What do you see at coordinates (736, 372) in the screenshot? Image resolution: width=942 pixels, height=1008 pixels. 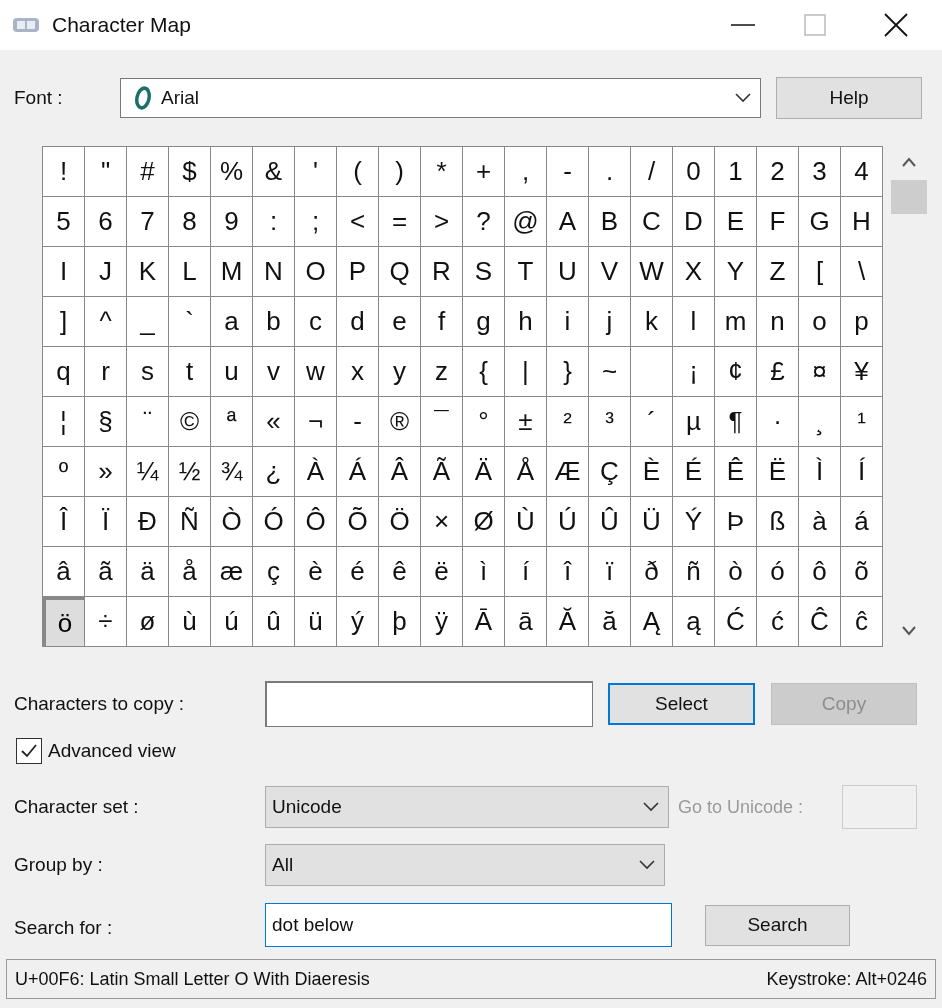 I see `character-cell: ¢` at bounding box center [736, 372].